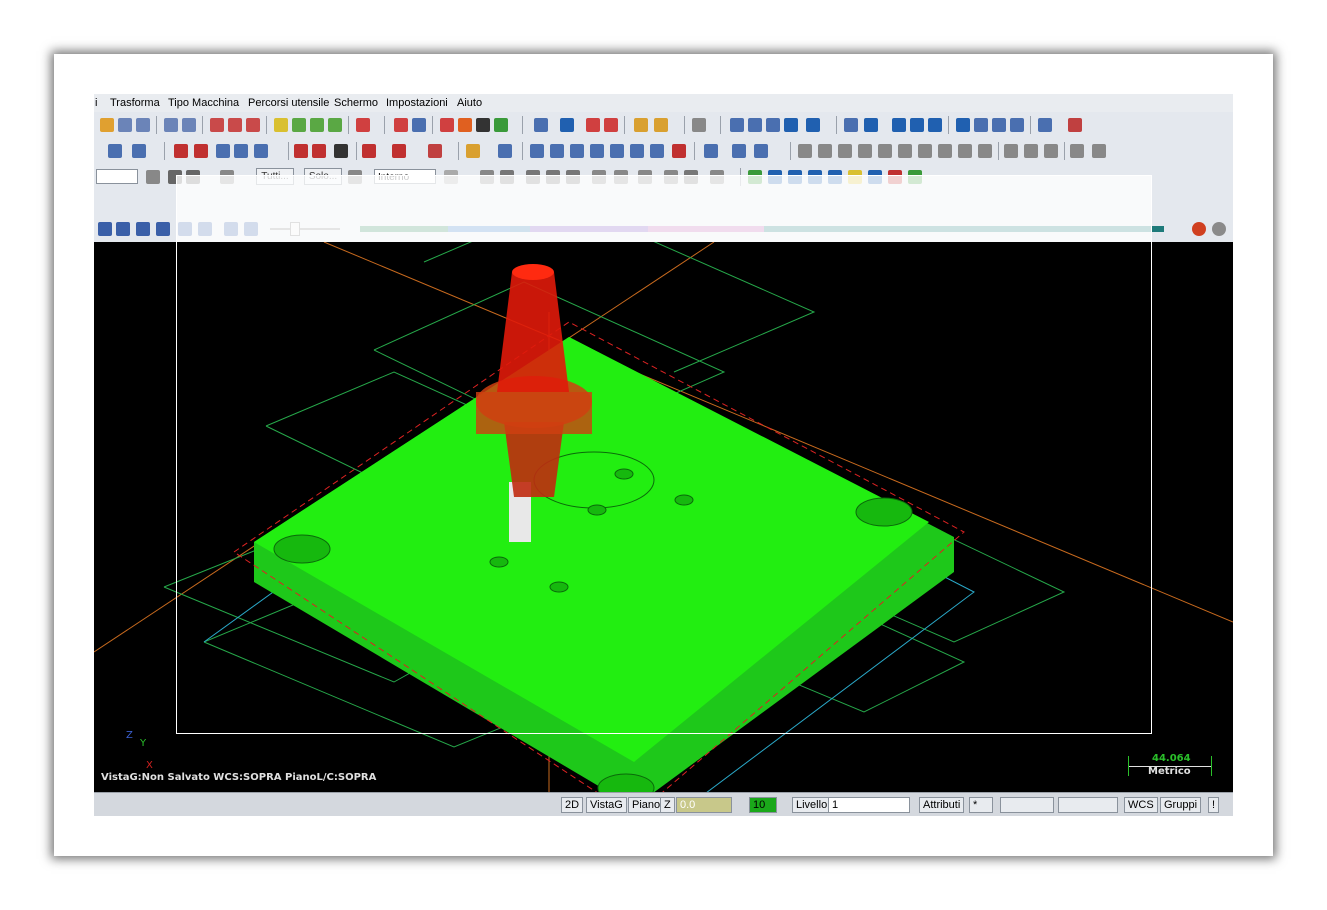  I want to click on play-icon, so click(105, 229).